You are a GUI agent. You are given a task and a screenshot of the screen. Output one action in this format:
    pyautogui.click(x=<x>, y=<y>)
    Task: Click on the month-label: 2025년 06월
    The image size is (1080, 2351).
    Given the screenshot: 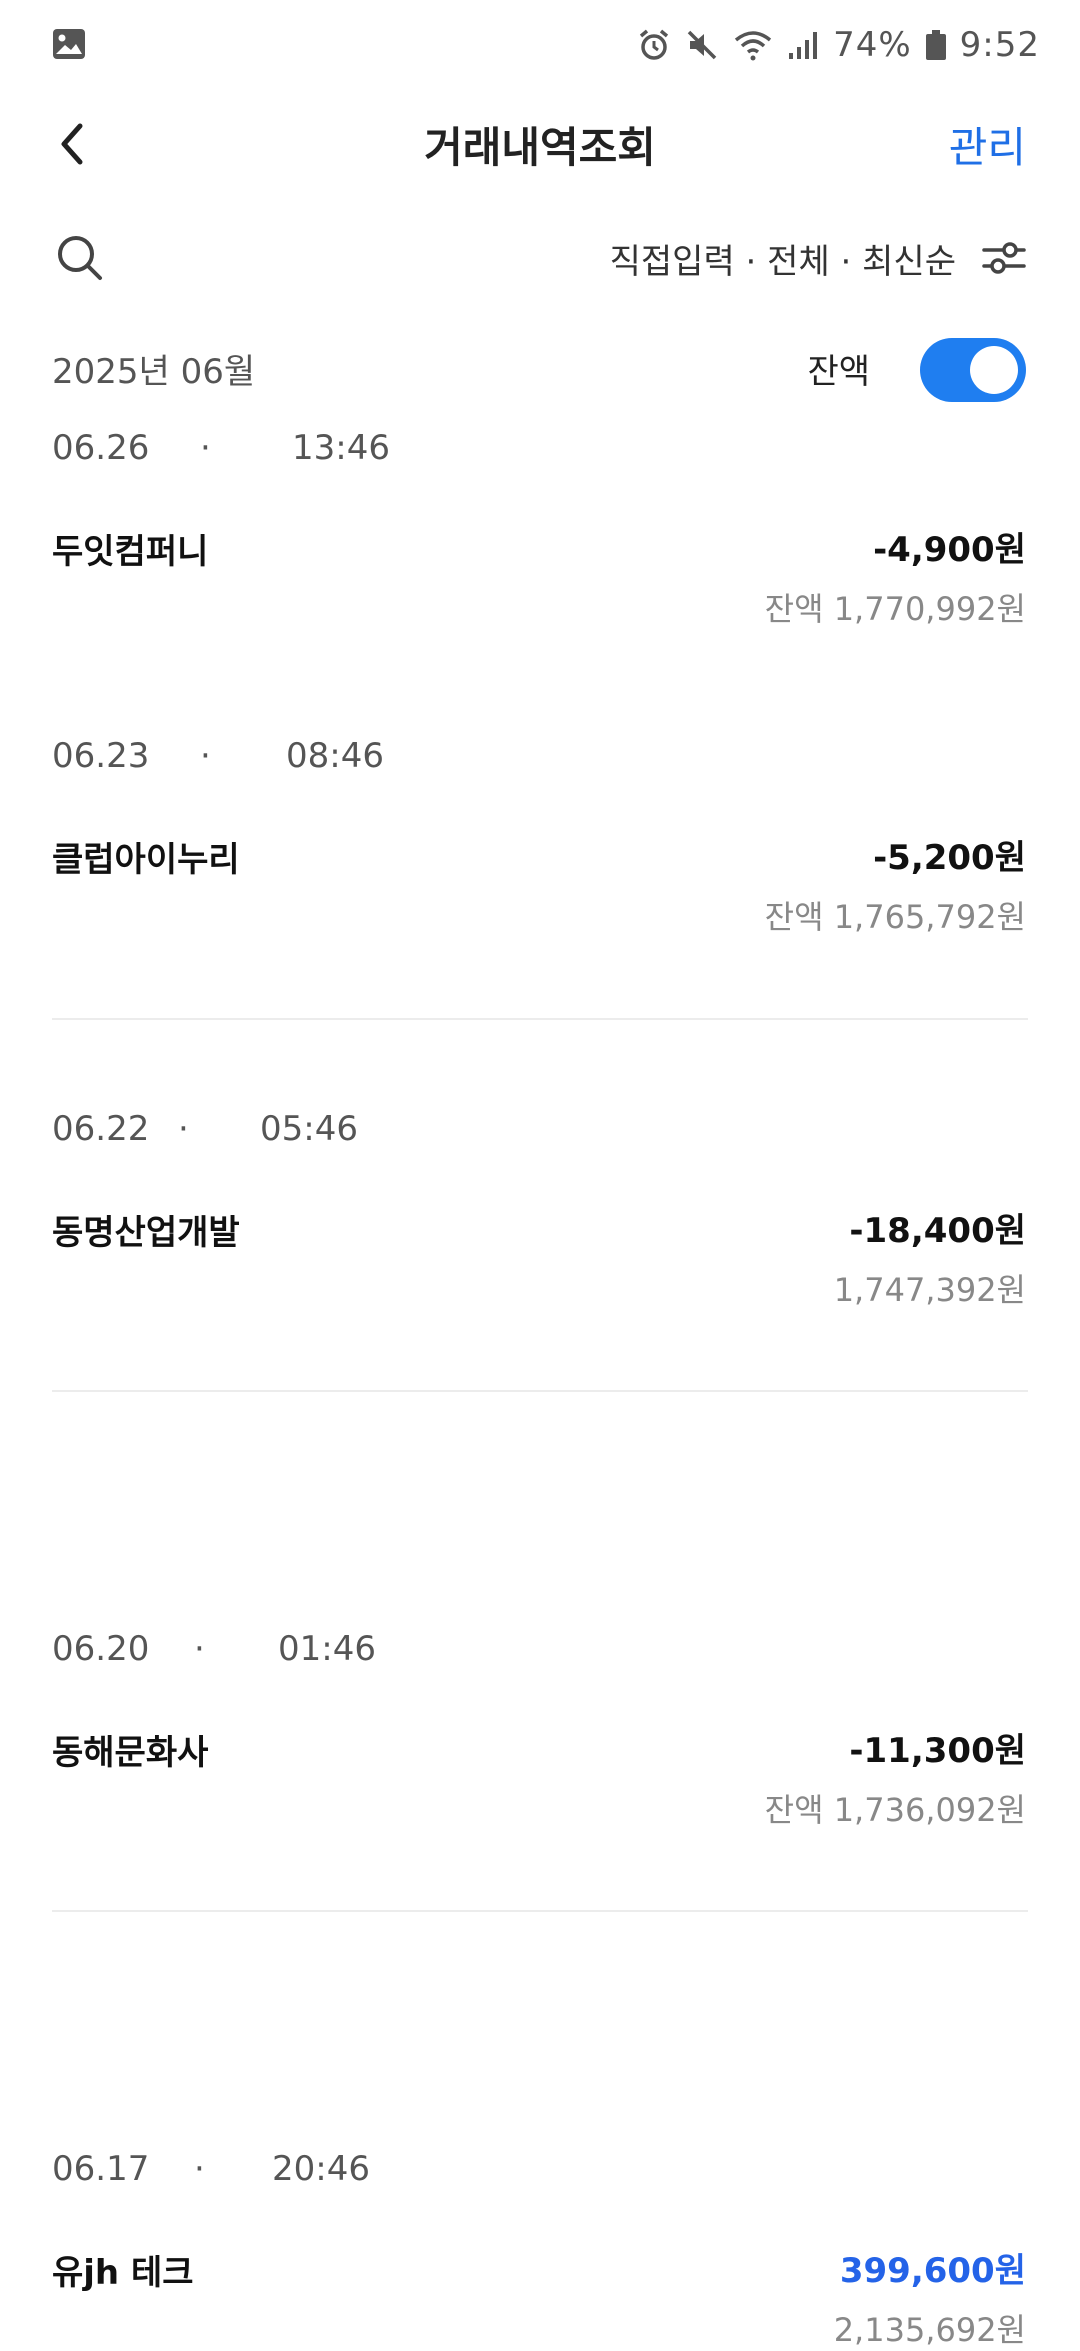 What is the action you would take?
    pyautogui.click(x=154, y=372)
    